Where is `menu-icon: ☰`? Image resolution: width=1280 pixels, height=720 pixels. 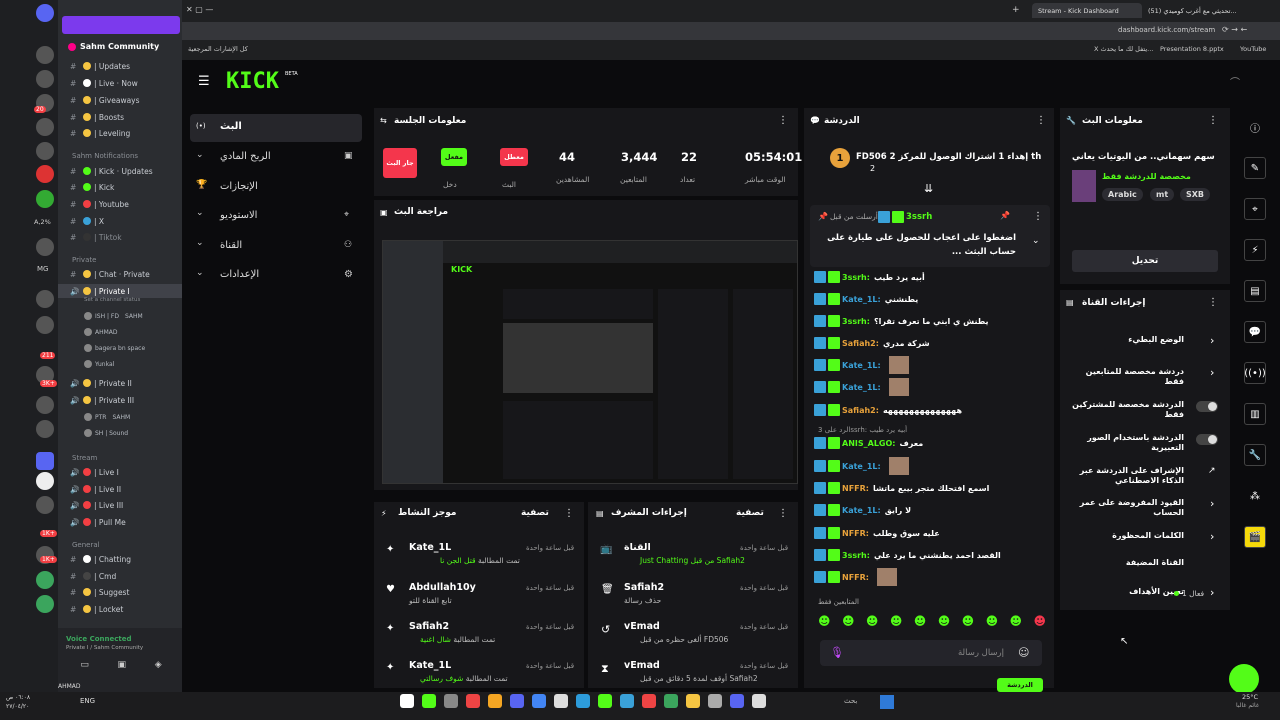
menu-icon: ☰ is located at coordinates (204, 81).